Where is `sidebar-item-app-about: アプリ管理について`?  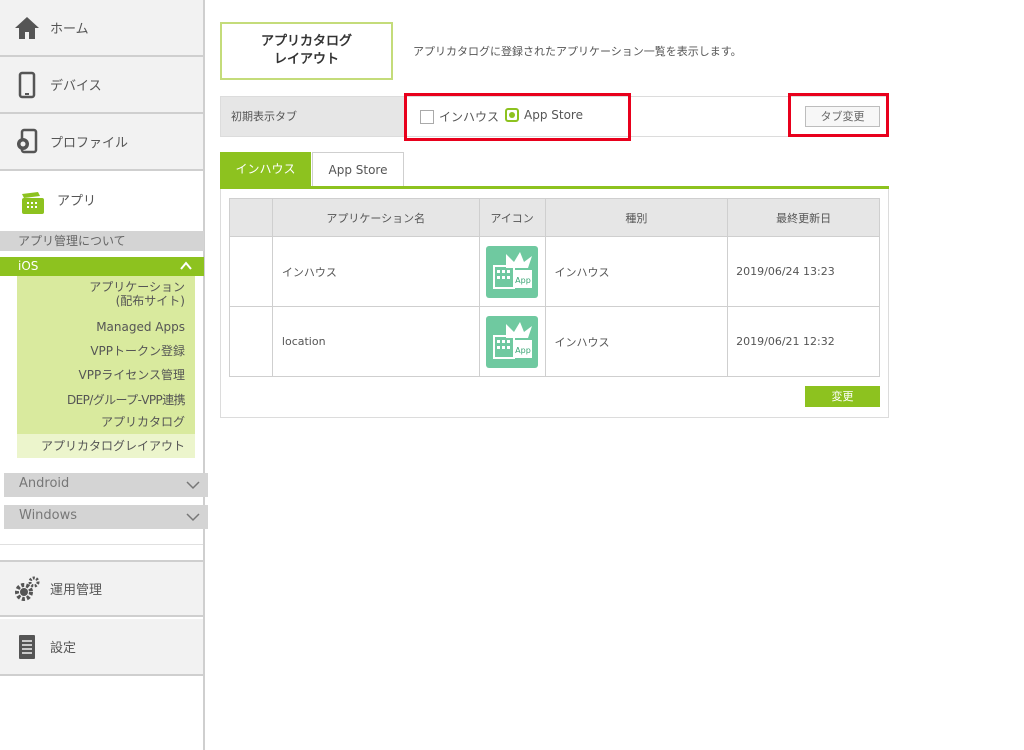 sidebar-item-app-about: アプリ管理について is located at coordinates (102, 241).